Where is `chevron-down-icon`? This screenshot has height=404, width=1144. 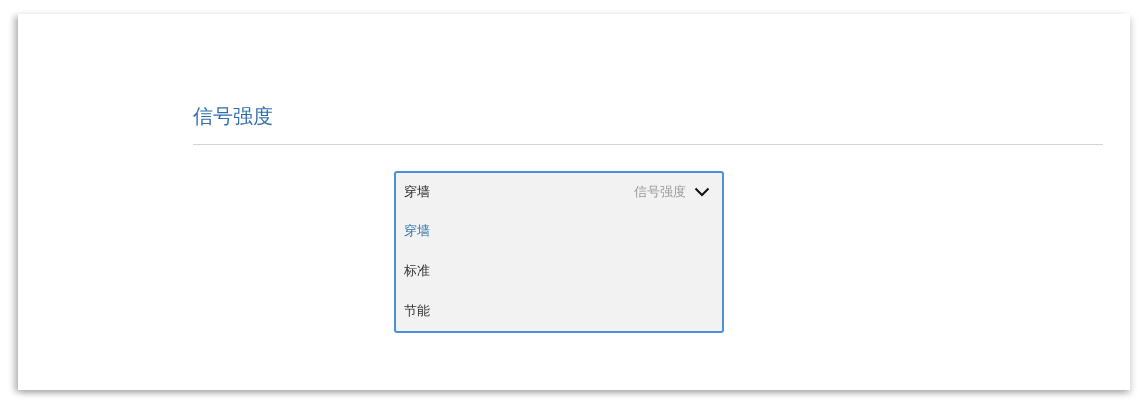 chevron-down-icon is located at coordinates (702, 192).